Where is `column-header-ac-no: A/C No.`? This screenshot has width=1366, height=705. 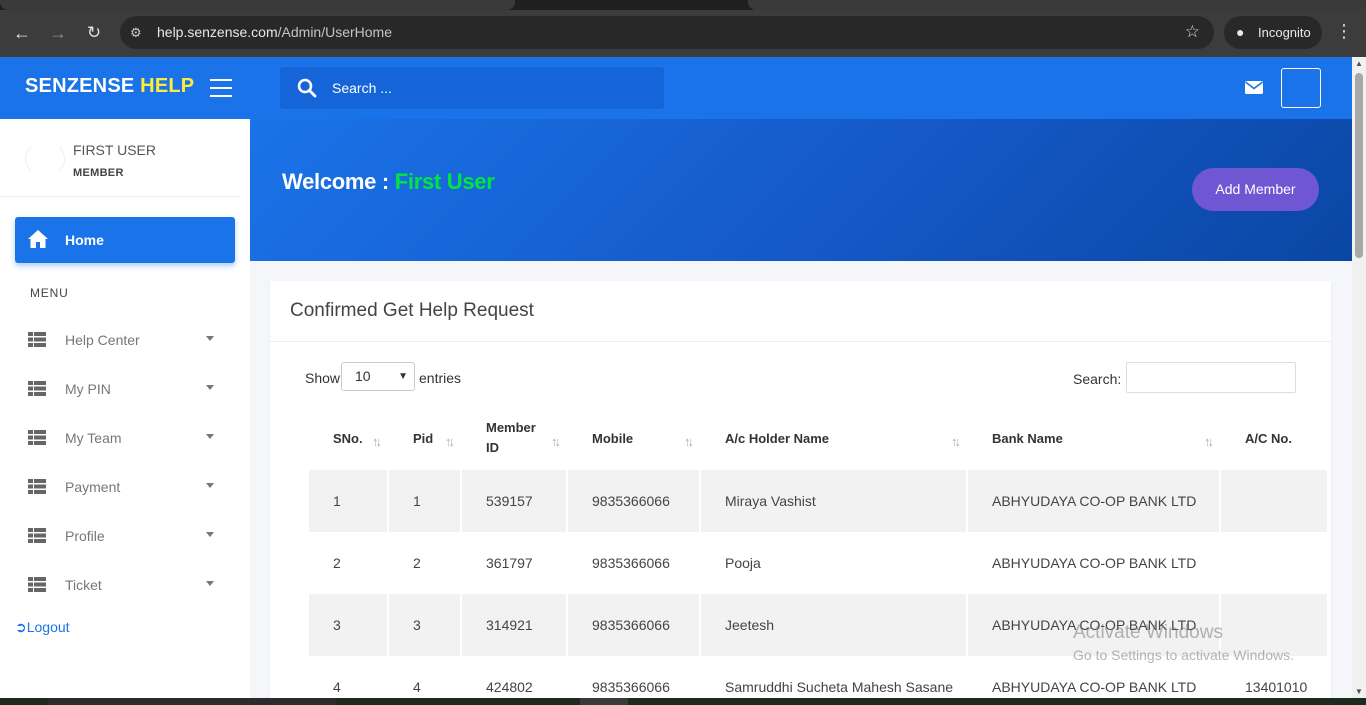 column-header-ac-no: A/C No. is located at coordinates (1274, 438).